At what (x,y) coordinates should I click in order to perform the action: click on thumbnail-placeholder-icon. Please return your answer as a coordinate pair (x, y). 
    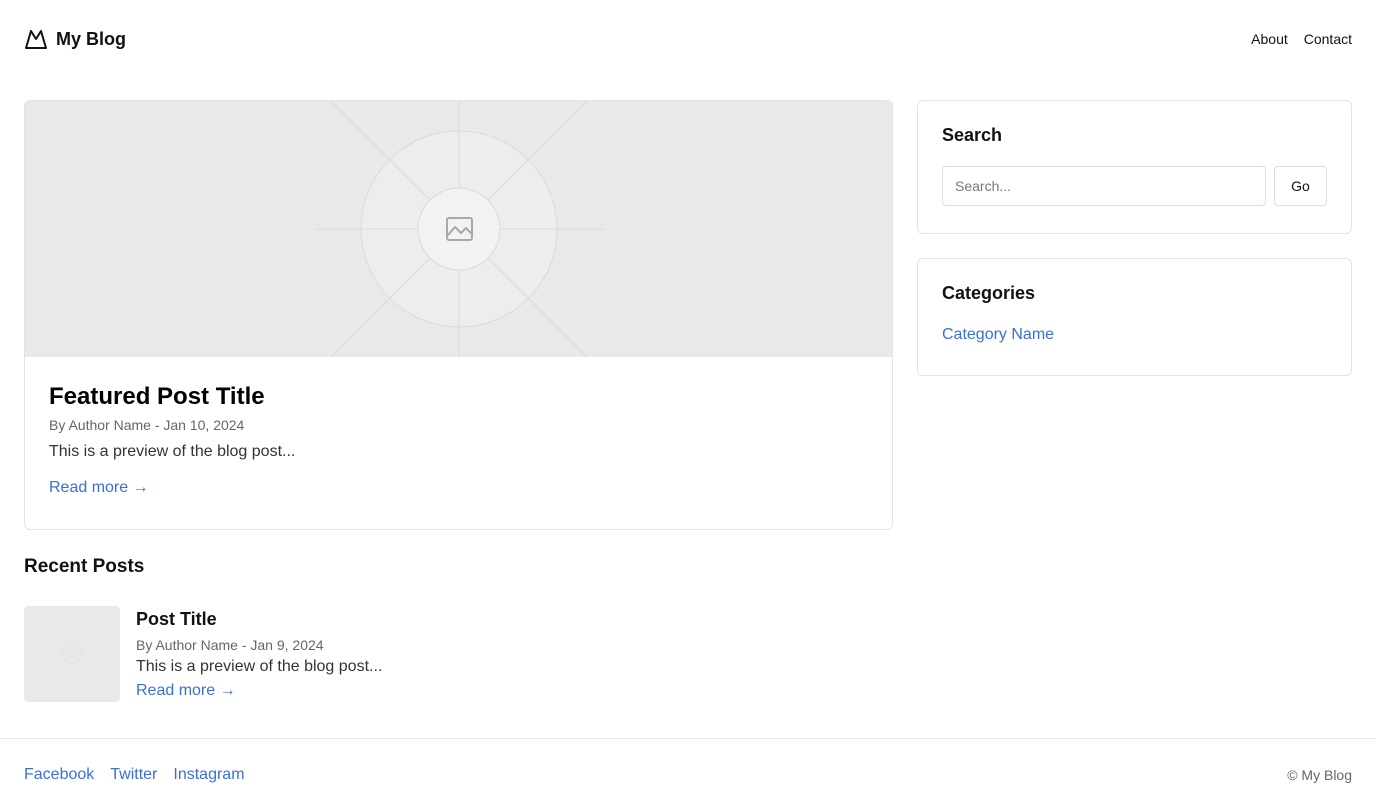
    Looking at the image, I should click on (72, 654).